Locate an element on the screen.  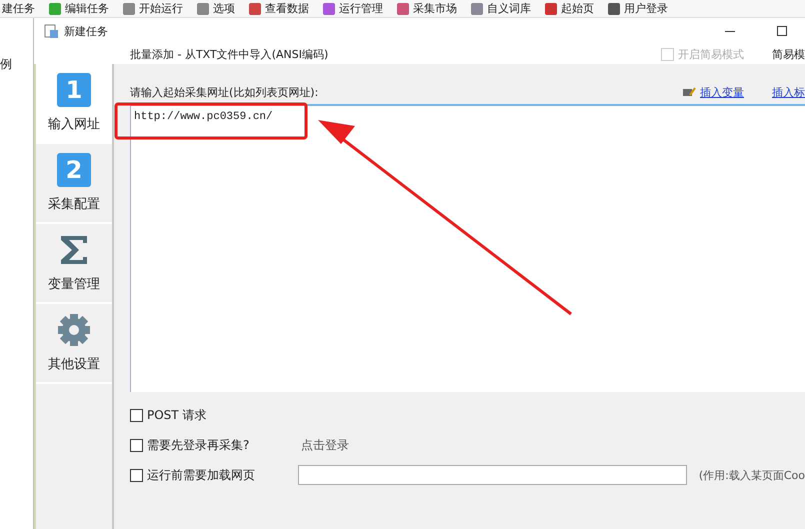
number-icon: 1 is located at coordinates (74, 90).